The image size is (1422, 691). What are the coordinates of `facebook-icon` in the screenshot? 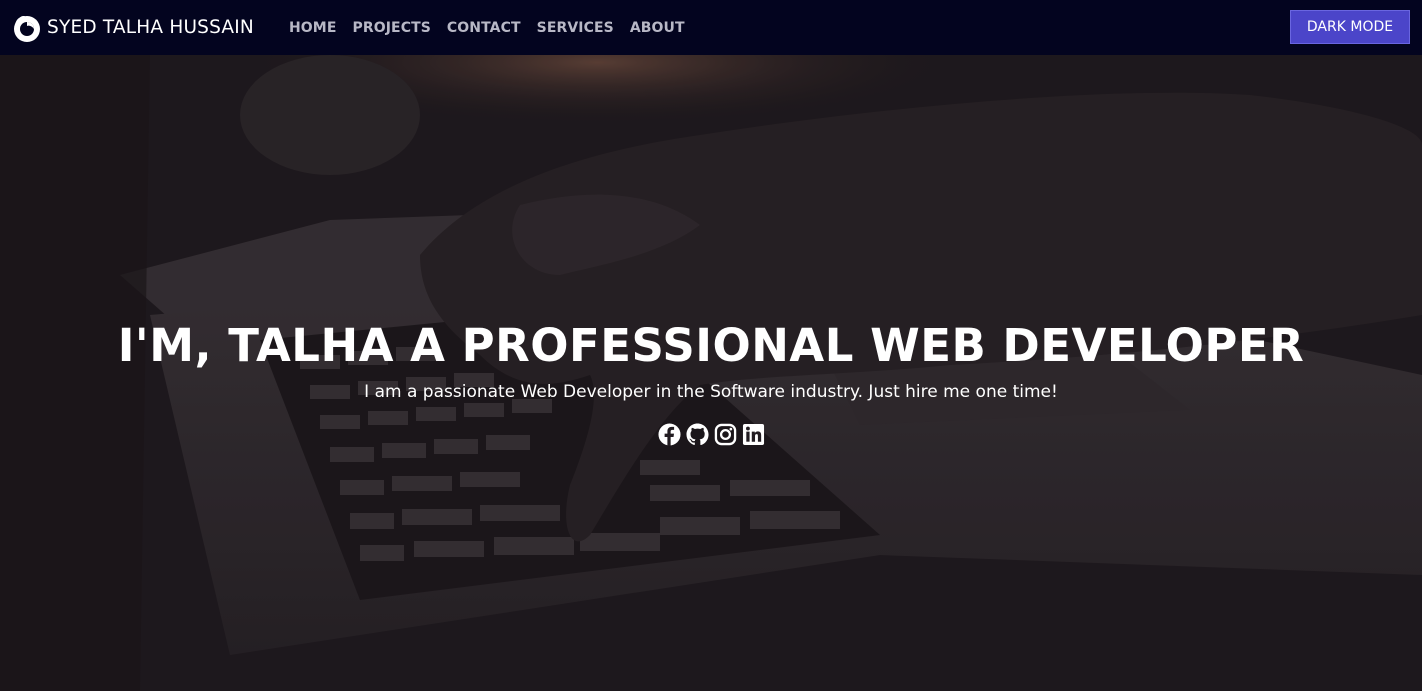 It's located at (669, 434).